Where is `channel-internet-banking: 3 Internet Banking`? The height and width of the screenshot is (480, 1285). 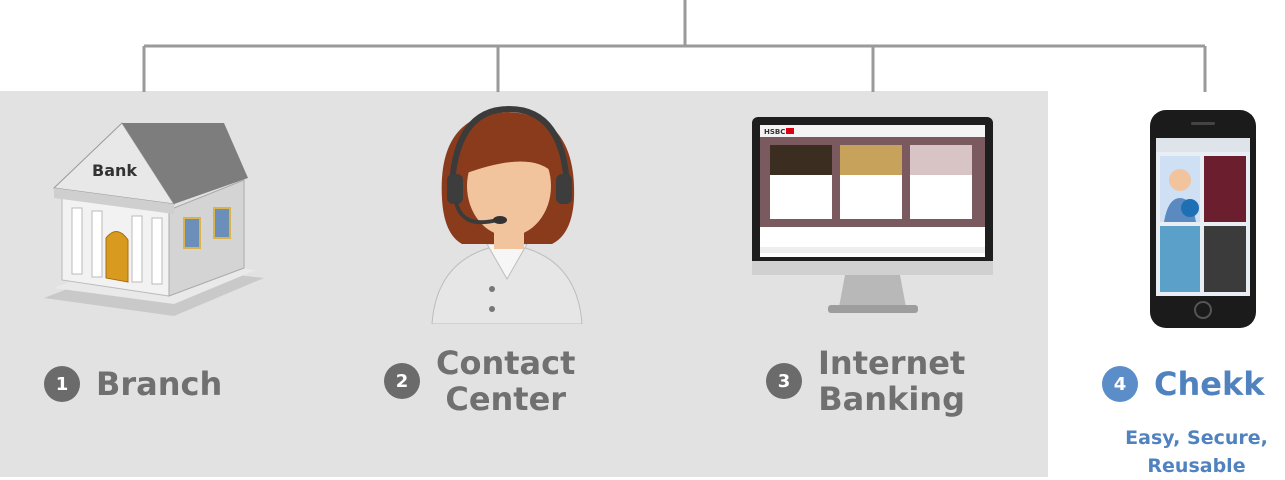 channel-internet-banking: 3 Internet Banking is located at coordinates (865, 381).